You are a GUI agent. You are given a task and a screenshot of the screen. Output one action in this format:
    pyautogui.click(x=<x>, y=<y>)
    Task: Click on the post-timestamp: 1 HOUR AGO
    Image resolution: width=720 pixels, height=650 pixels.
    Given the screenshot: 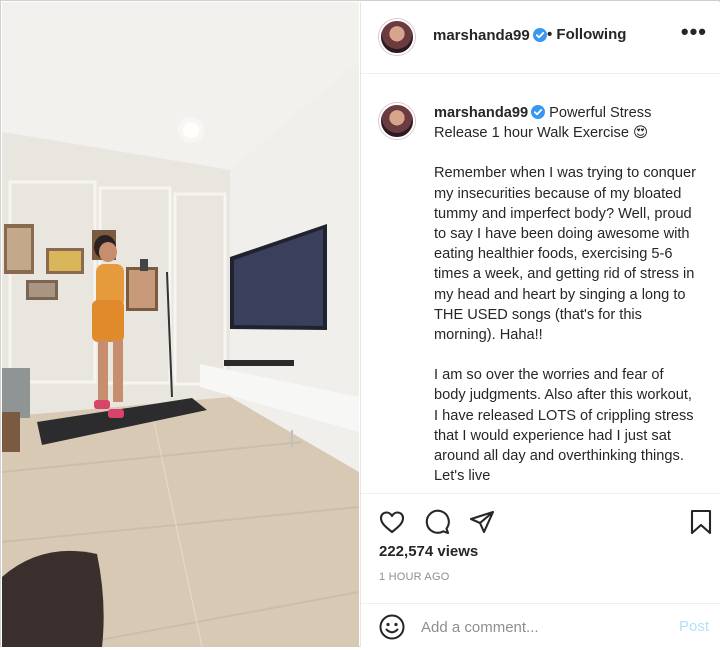 What is the action you would take?
    pyautogui.click(x=414, y=577)
    